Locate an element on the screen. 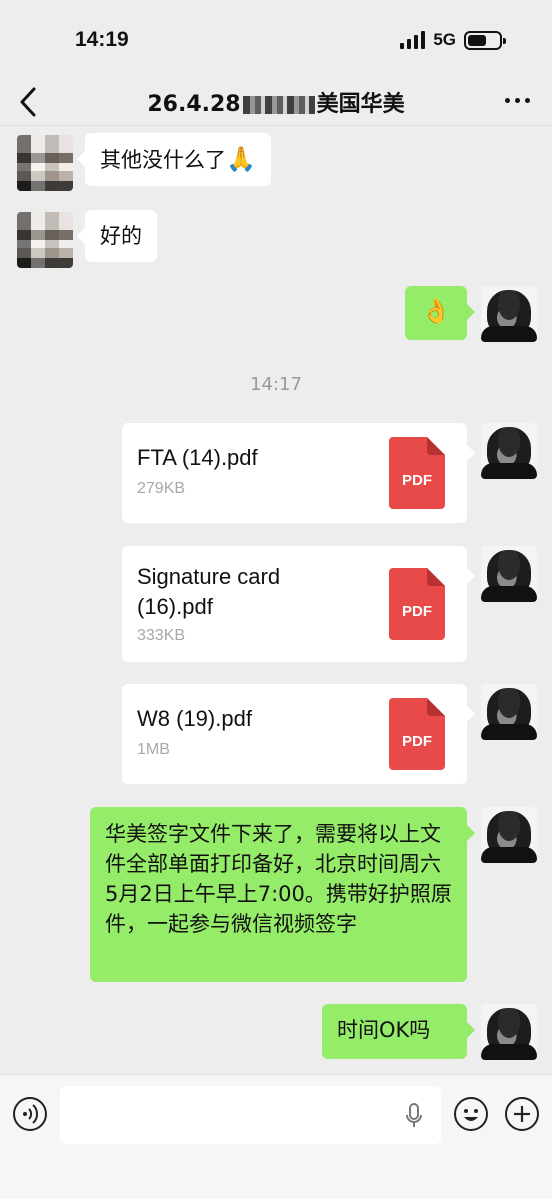 Image resolution: width=552 pixels, height=1199 pixels. file-size: 279KB is located at coordinates (161, 488).